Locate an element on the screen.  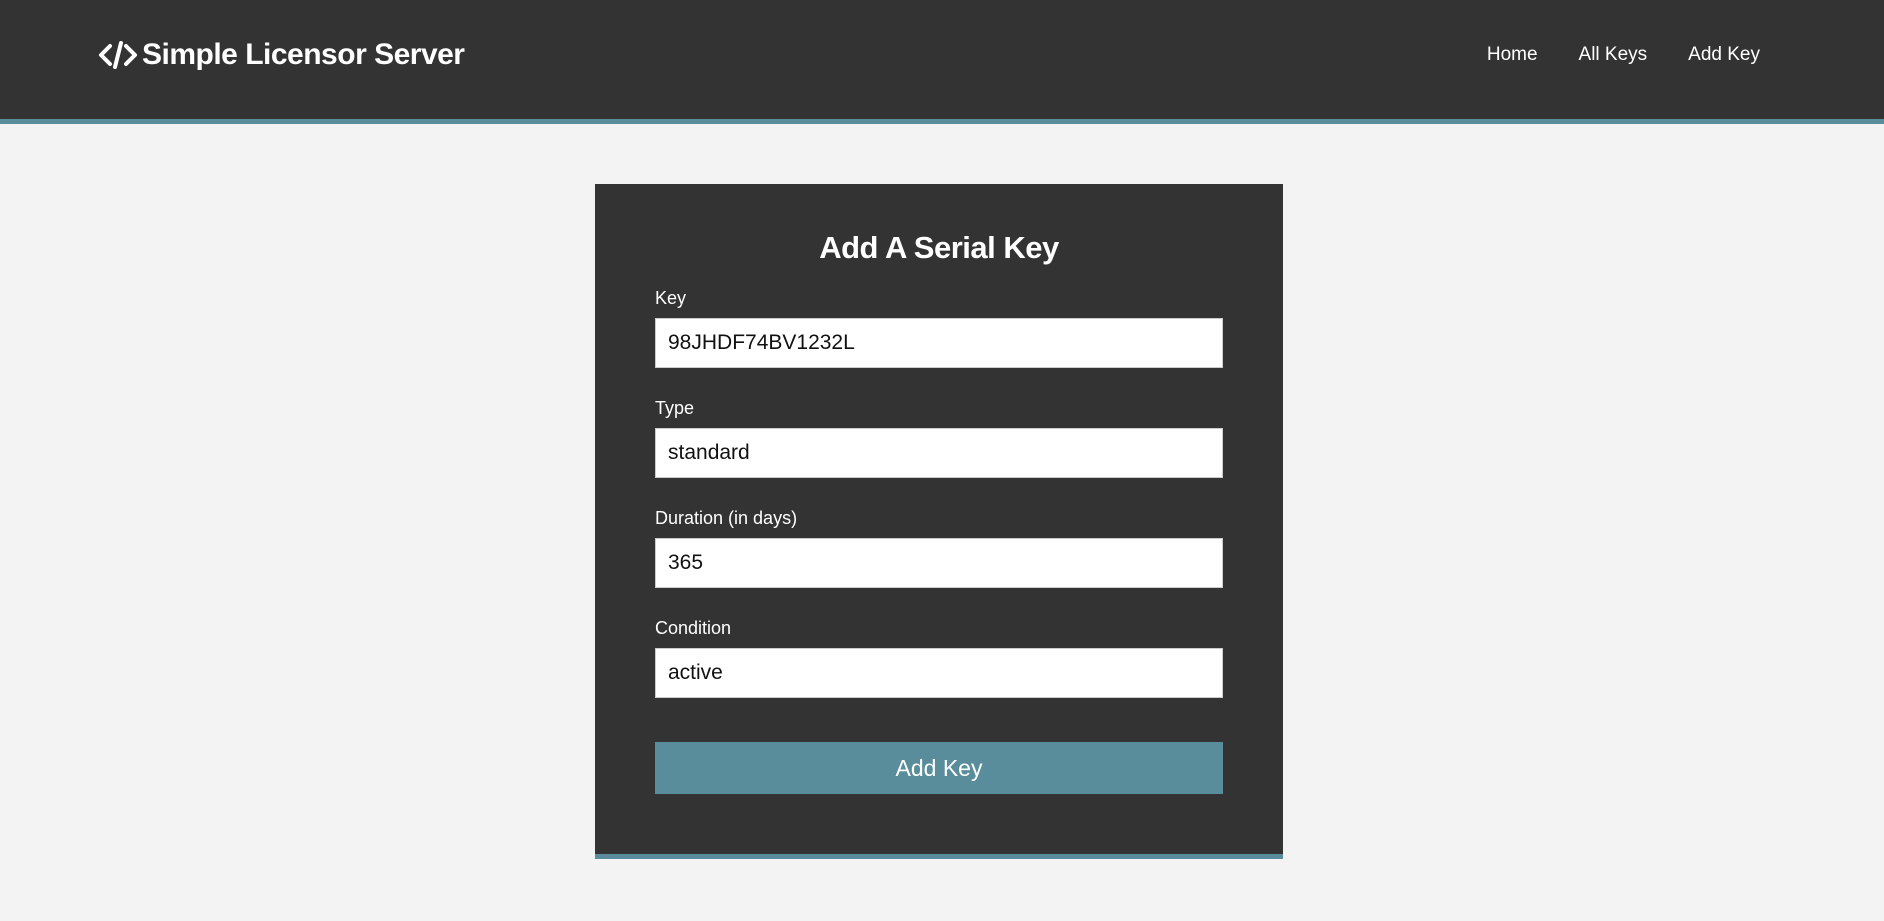
key-label: Key is located at coordinates (671, 298).